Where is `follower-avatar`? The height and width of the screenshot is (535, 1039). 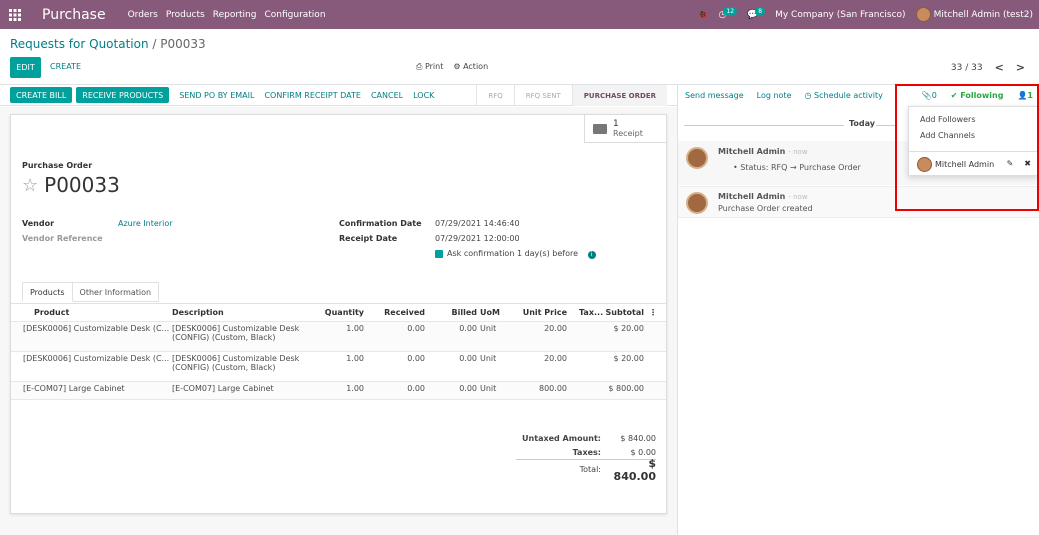 follower-avatar is located at coordinates (924, 164).